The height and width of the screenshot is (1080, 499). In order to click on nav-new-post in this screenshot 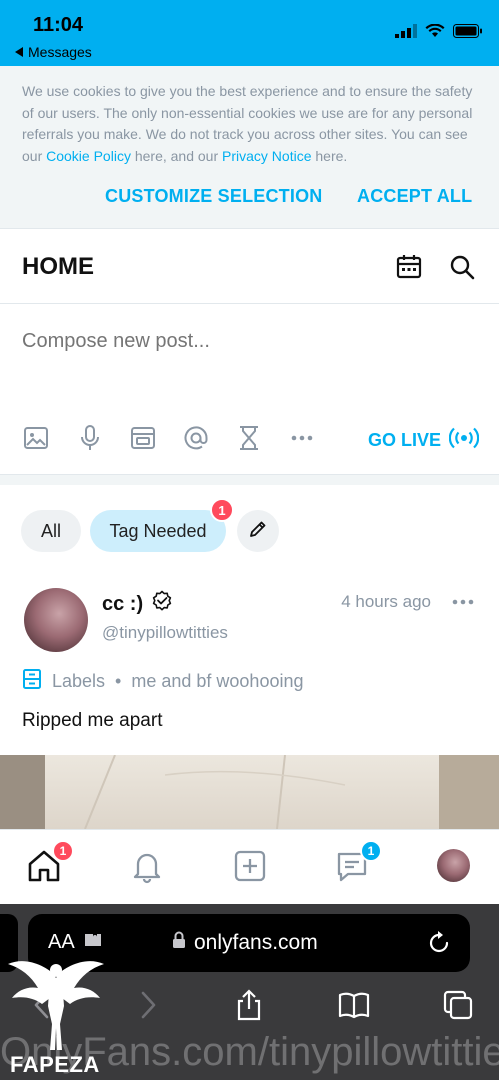, I will do `click(250, 866)`.